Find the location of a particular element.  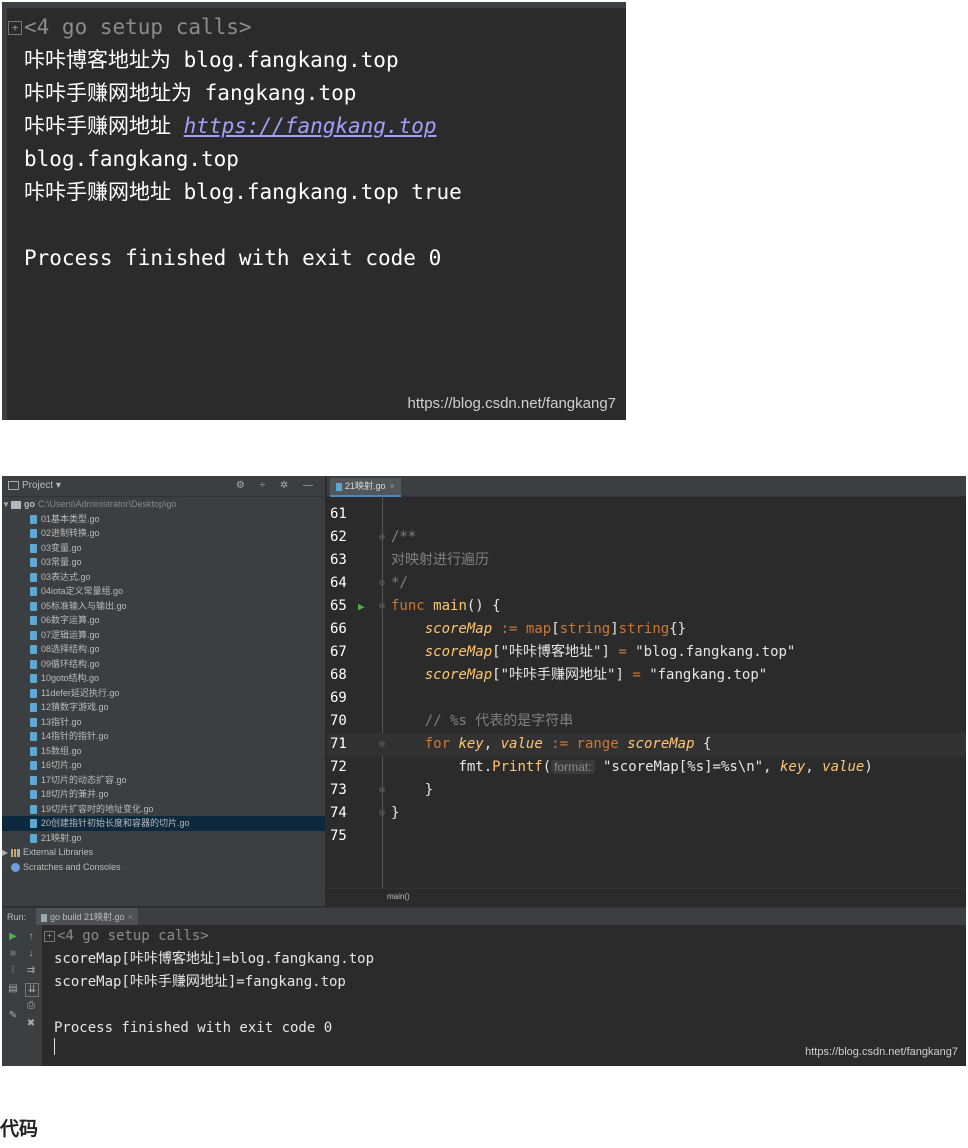

exit-line: Process finished with exit code 0 is located at coordinates (233, 258).